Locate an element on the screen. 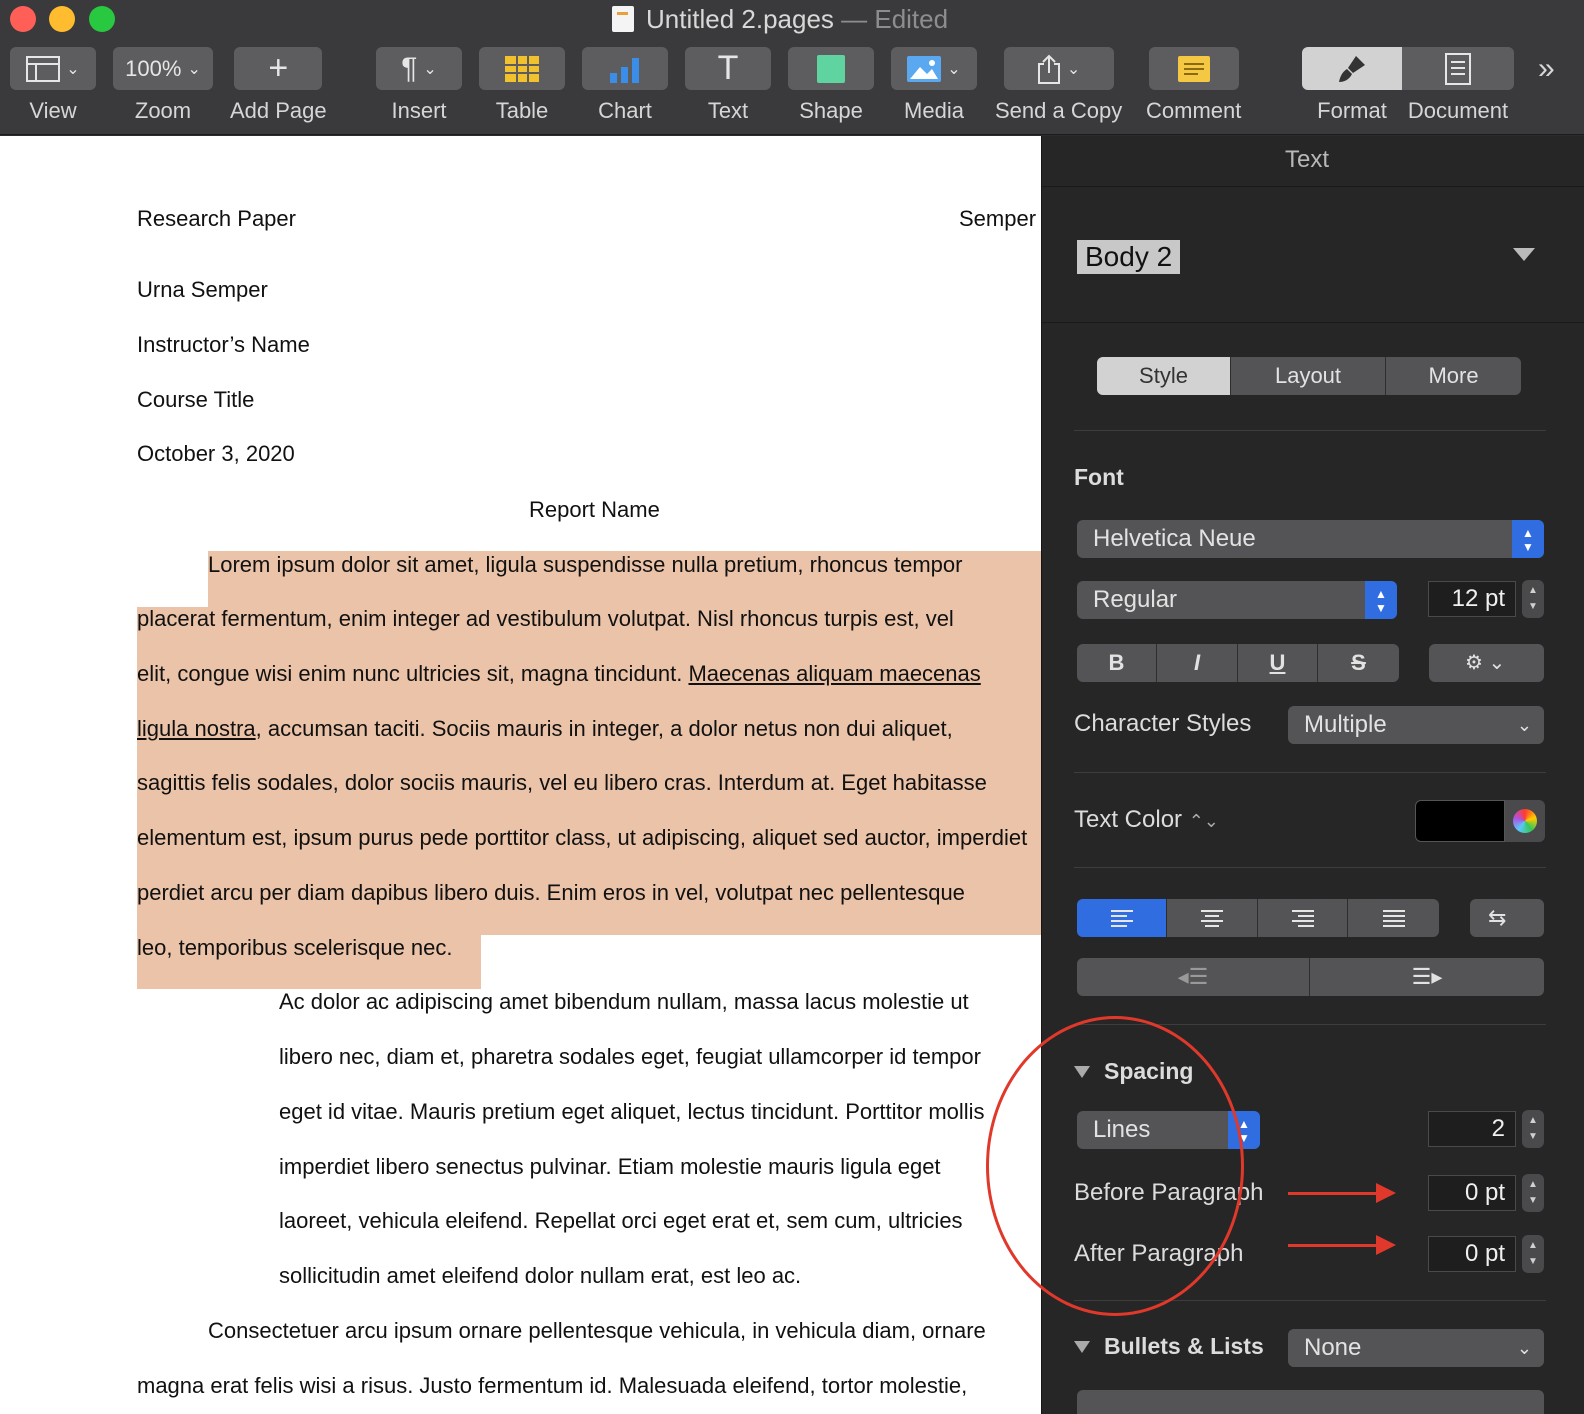  text-options-button: ⚙ ⌄ is located at coordinates (1486, 663).